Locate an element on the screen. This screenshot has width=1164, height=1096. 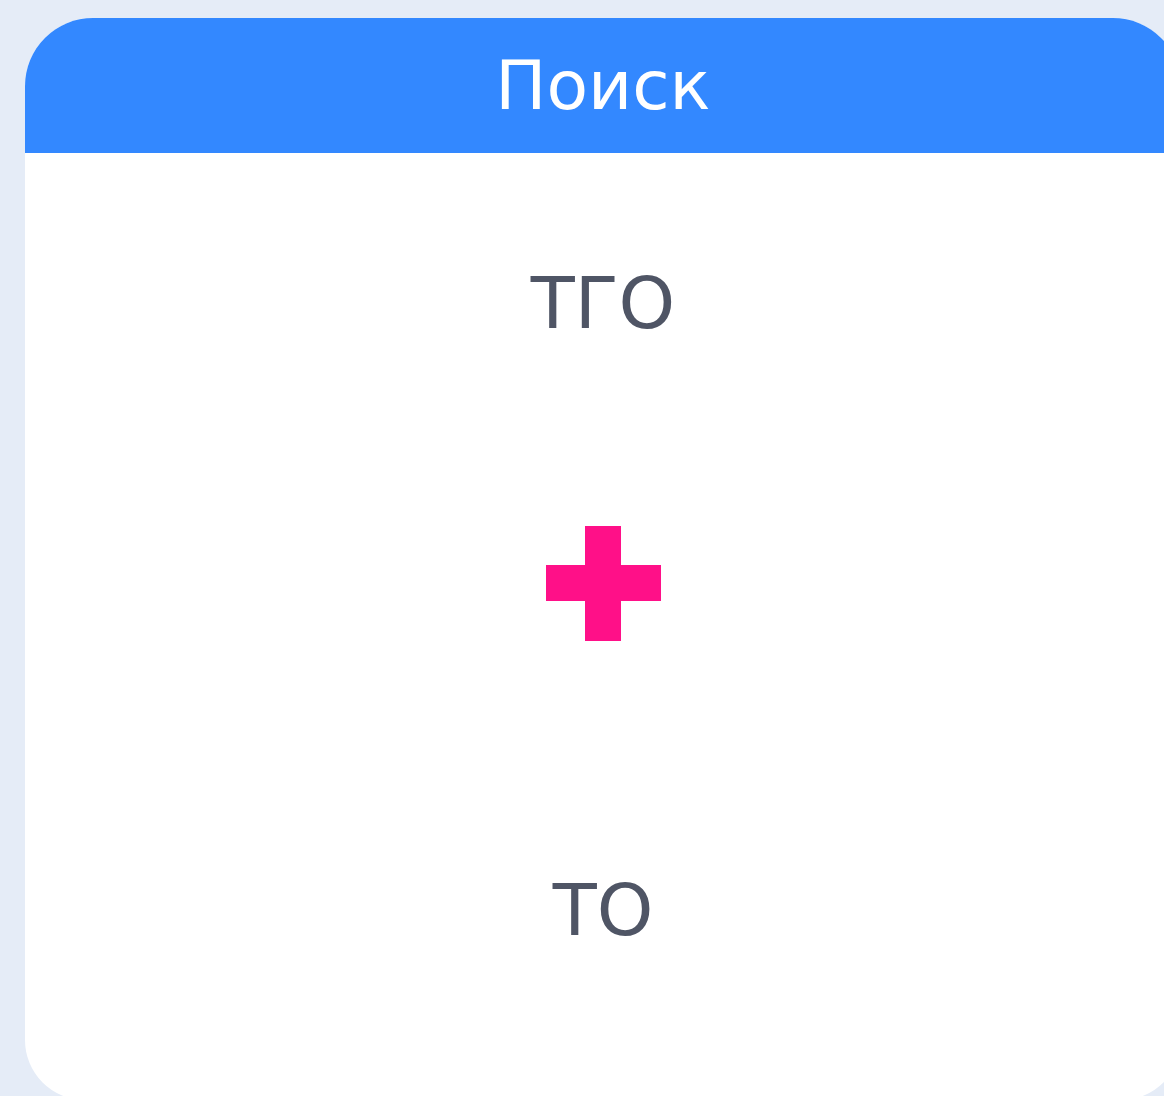
header-title: Поиск is located at coordinates (603, 85).